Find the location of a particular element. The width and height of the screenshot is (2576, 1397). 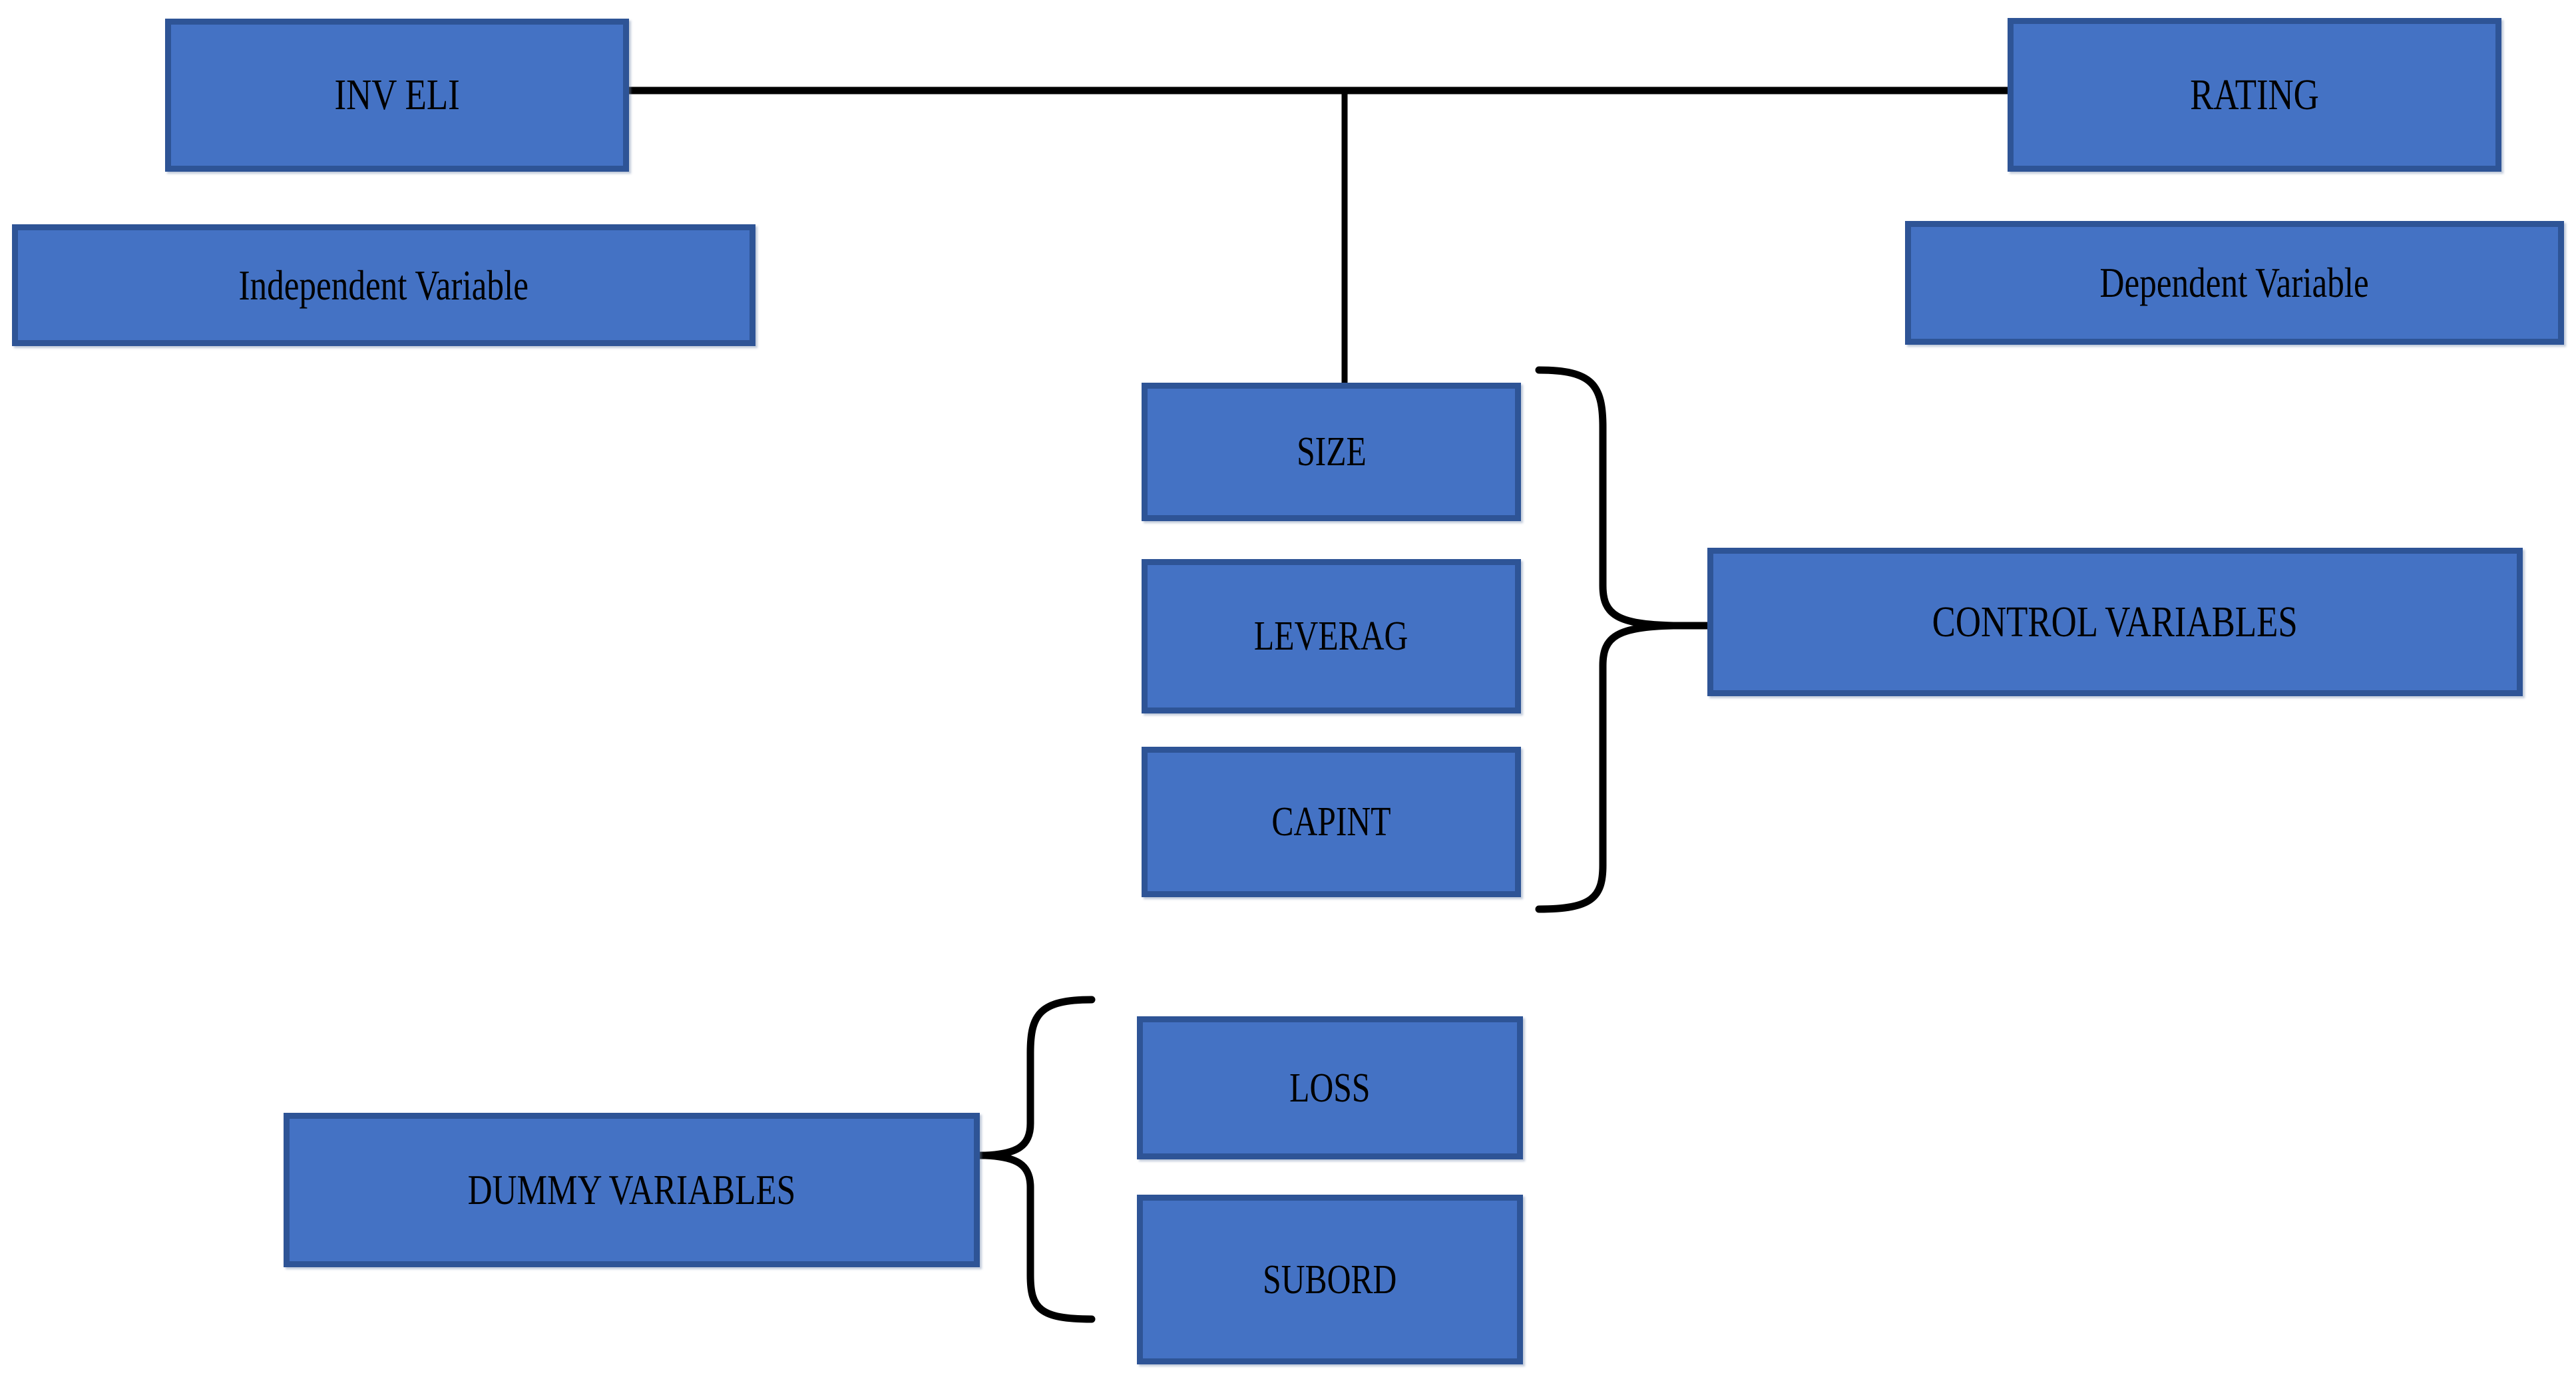

node-rating-label: RATING is located at coordinates (2254, 94).